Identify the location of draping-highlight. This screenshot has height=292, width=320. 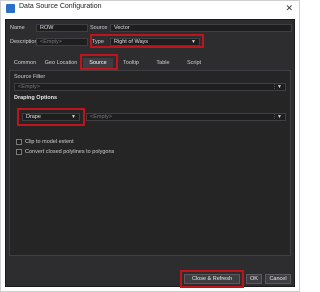
(51, 117).